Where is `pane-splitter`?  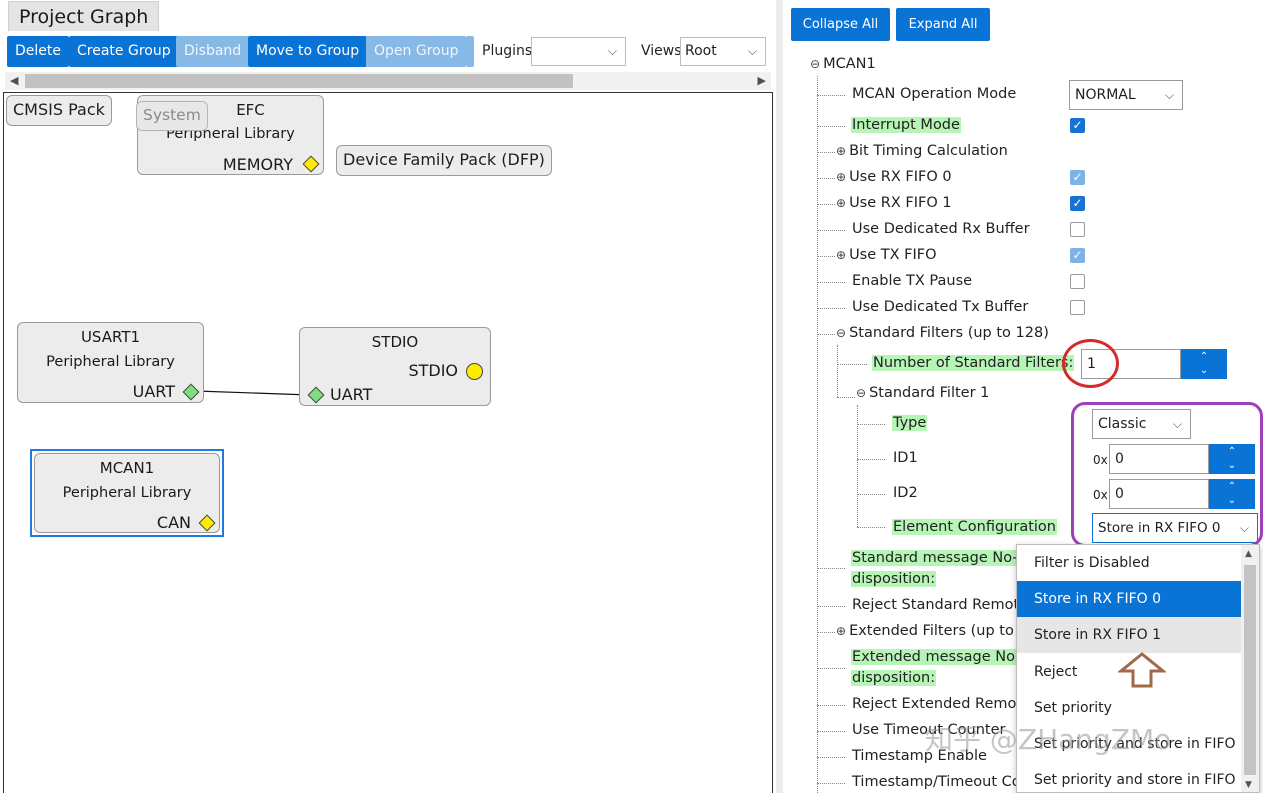 pane-splitter is located at coordinates (779, 396).